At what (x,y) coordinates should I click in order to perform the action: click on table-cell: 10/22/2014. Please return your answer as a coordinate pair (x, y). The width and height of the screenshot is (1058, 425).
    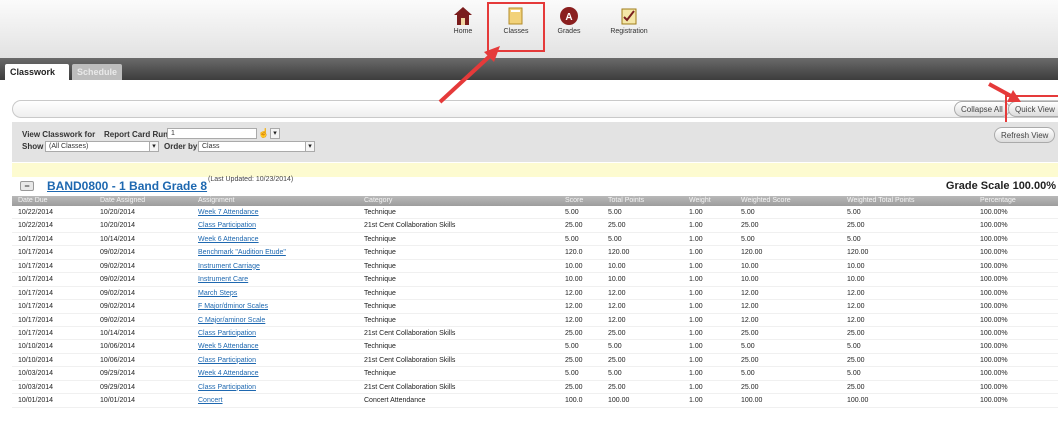
    Looking at the image, I should click on (36, 226).